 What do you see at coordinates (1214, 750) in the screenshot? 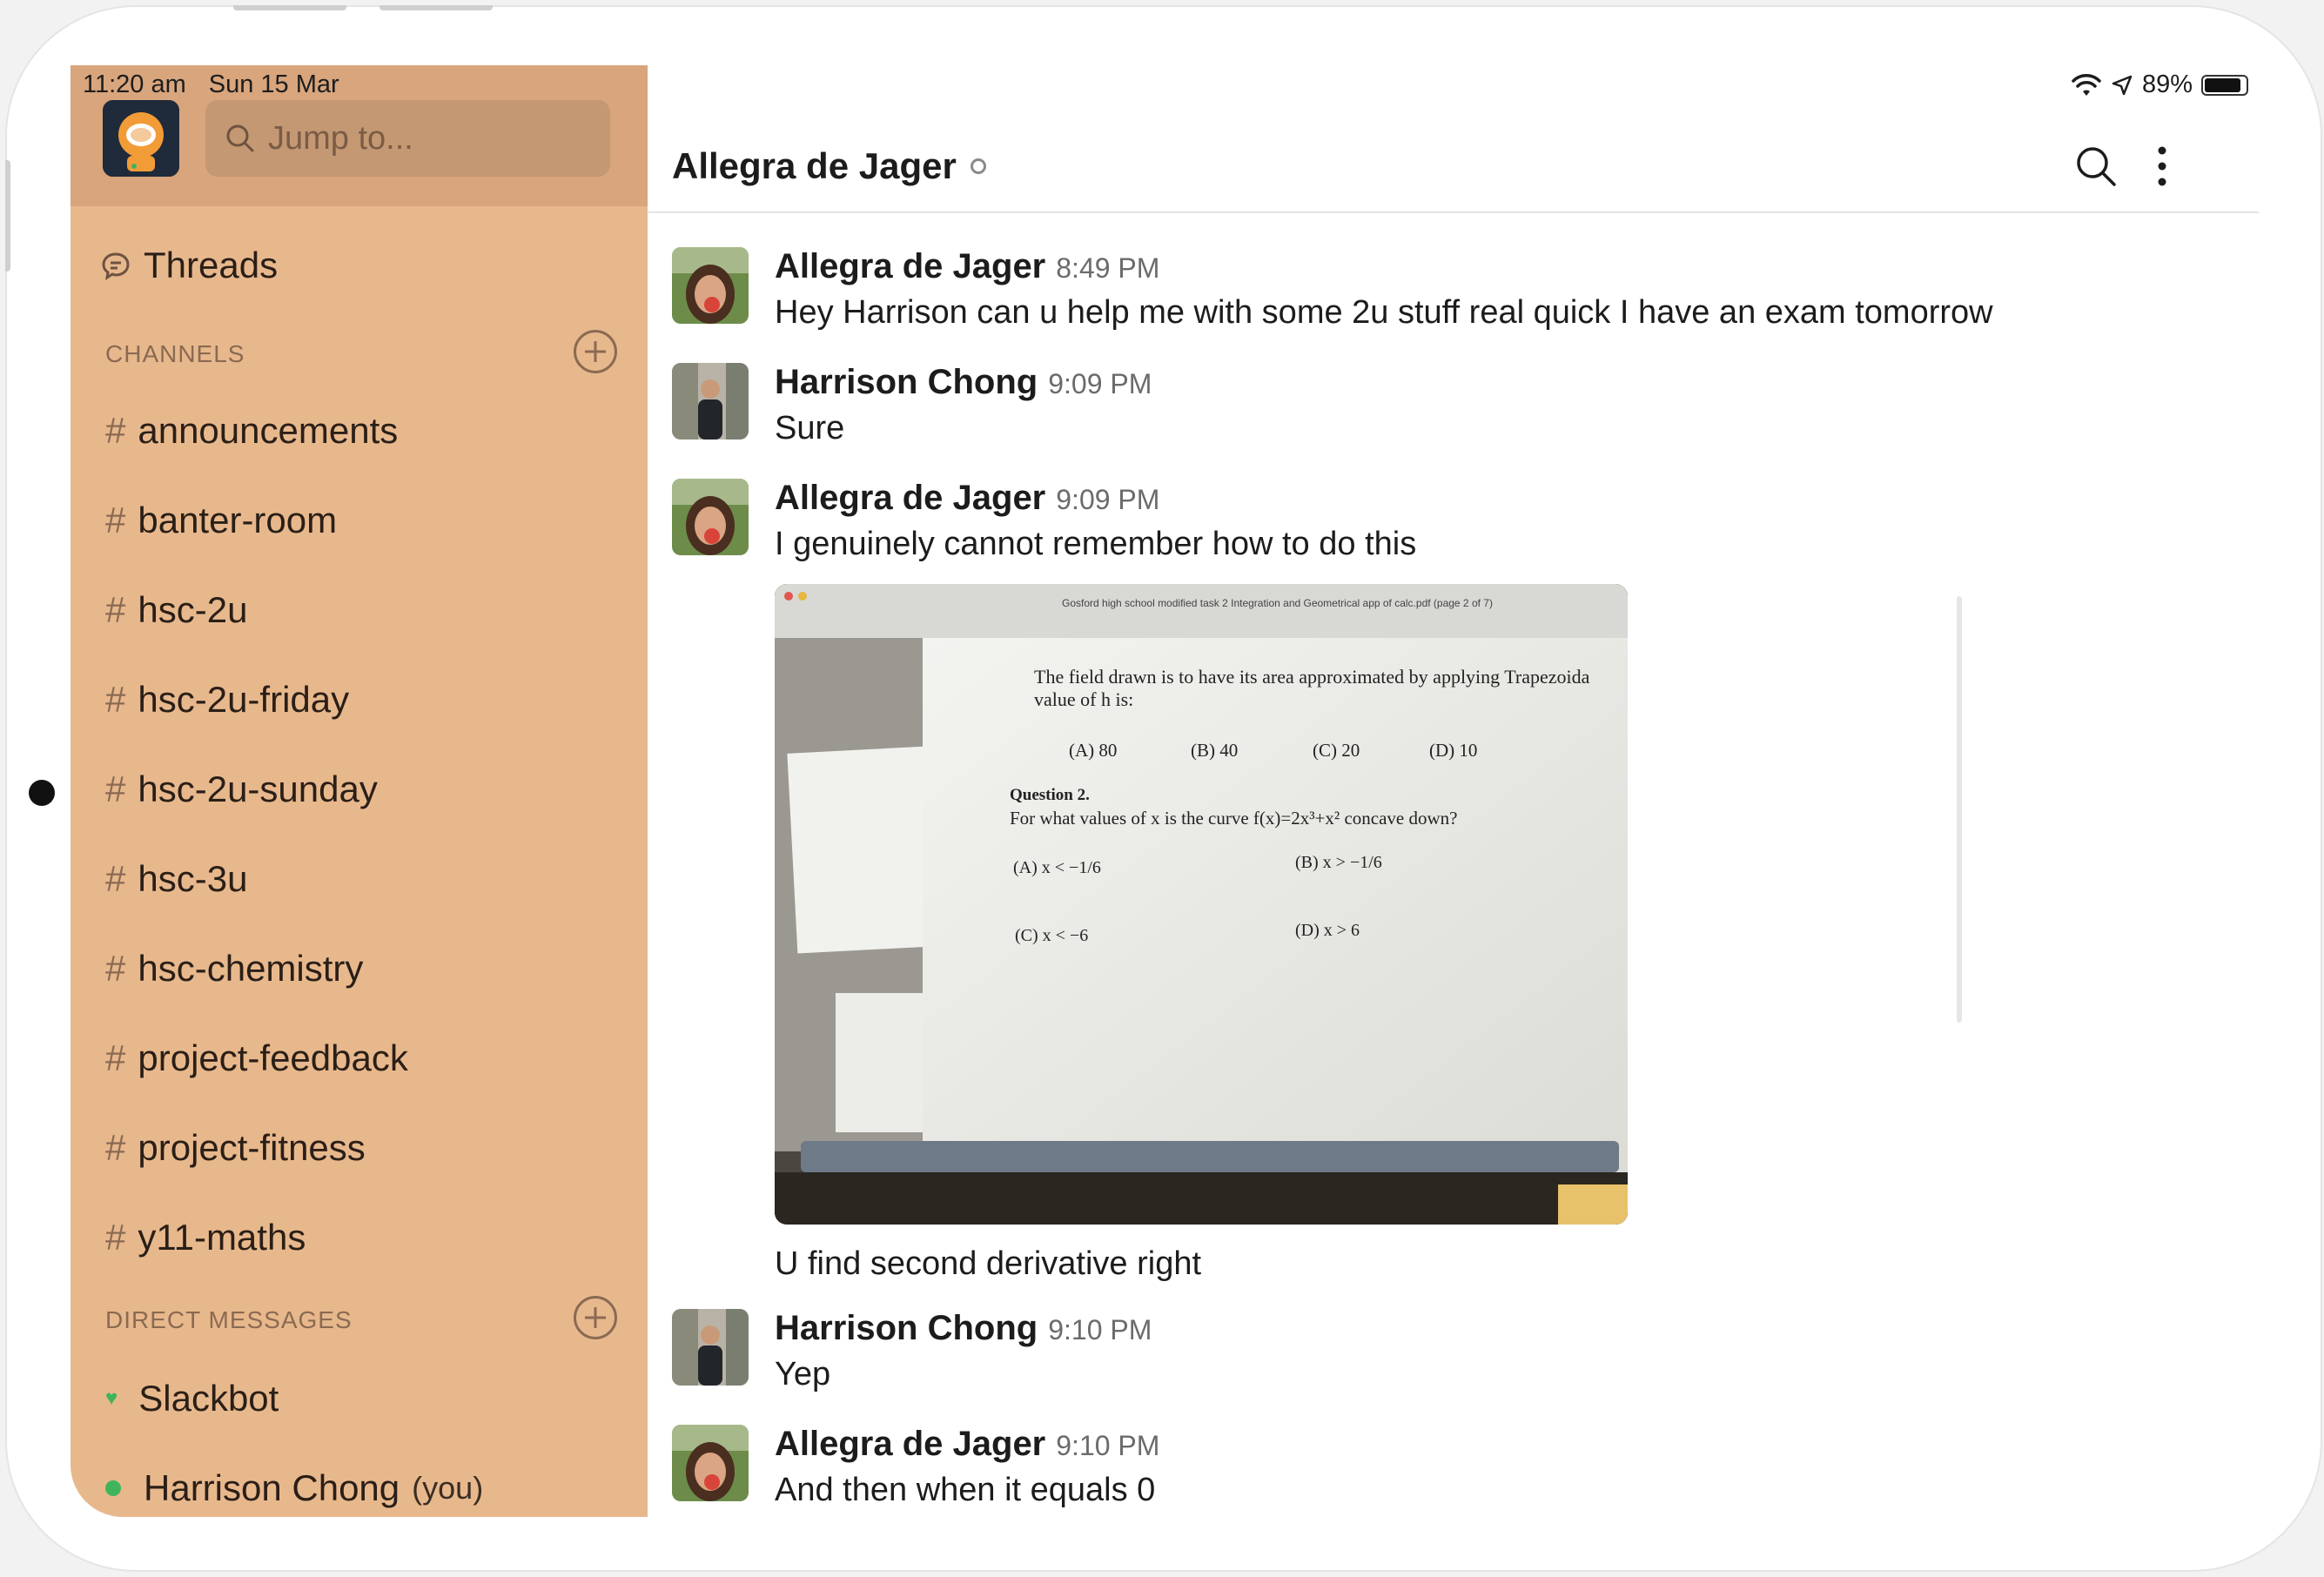
I see `photo-text: (B) 40` at bounding box center [1214, 750].